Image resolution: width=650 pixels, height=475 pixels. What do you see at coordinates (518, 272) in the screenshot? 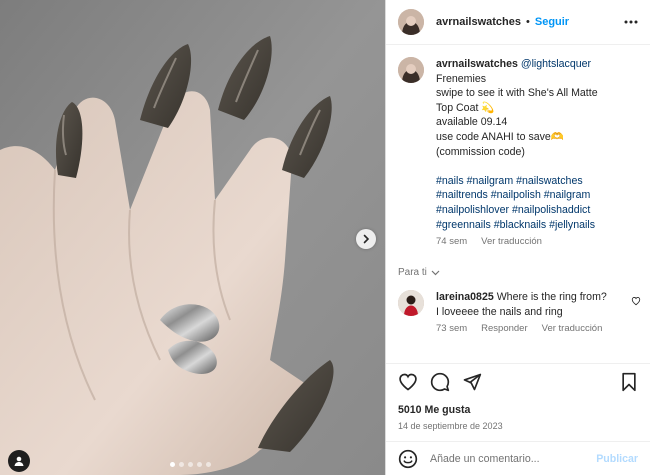
I see `for-you-filter: Para ti` at bounding box center [518, 272].